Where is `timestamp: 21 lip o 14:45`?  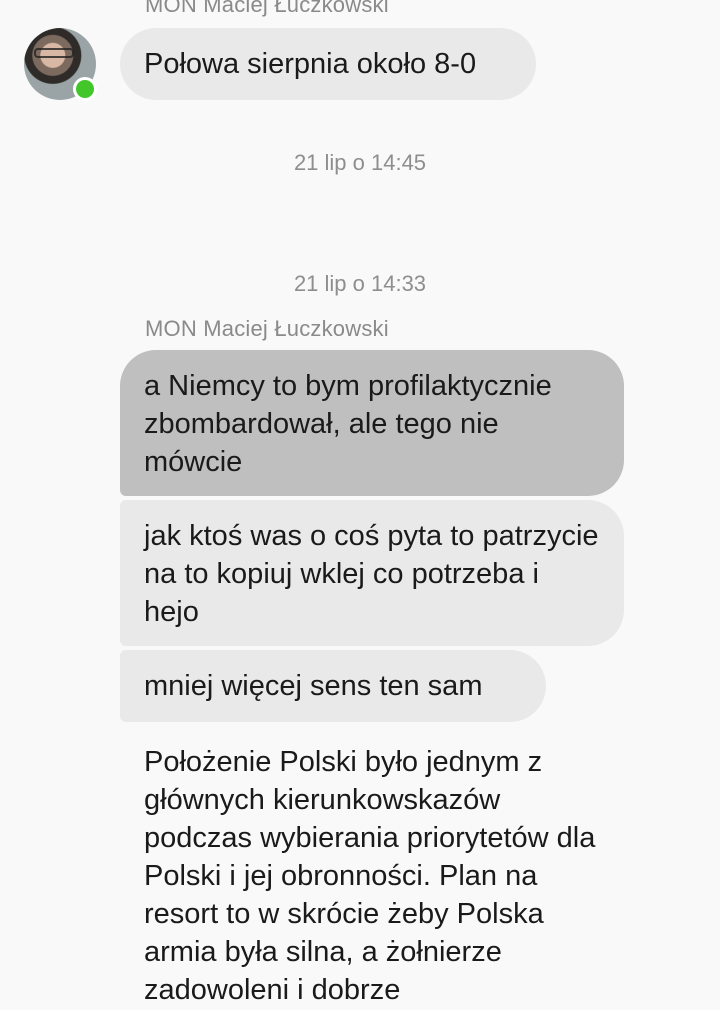
timestamp: 21 lip o 14:45 is located at coordinates (360, 162).